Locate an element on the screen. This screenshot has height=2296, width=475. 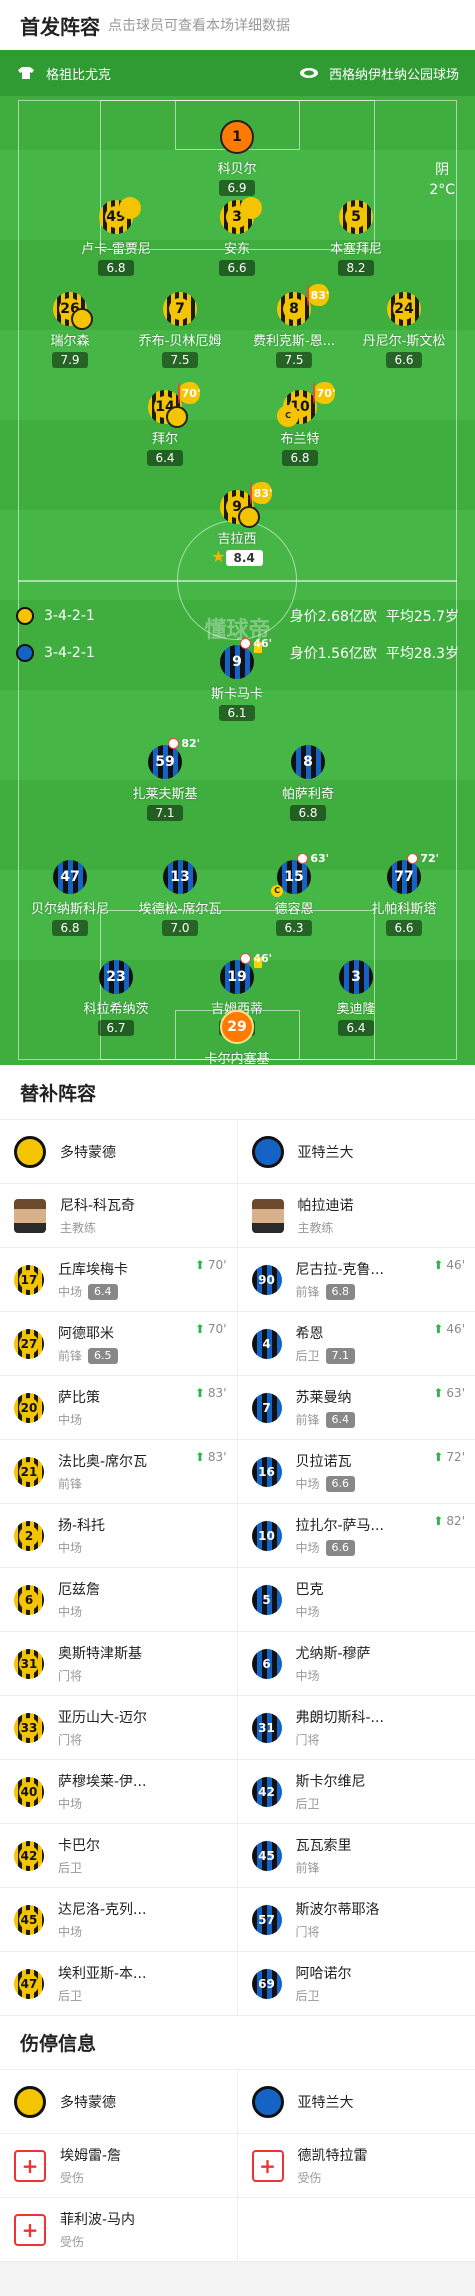
injury-status: 受伤 is located at coordinates (309, 2178).